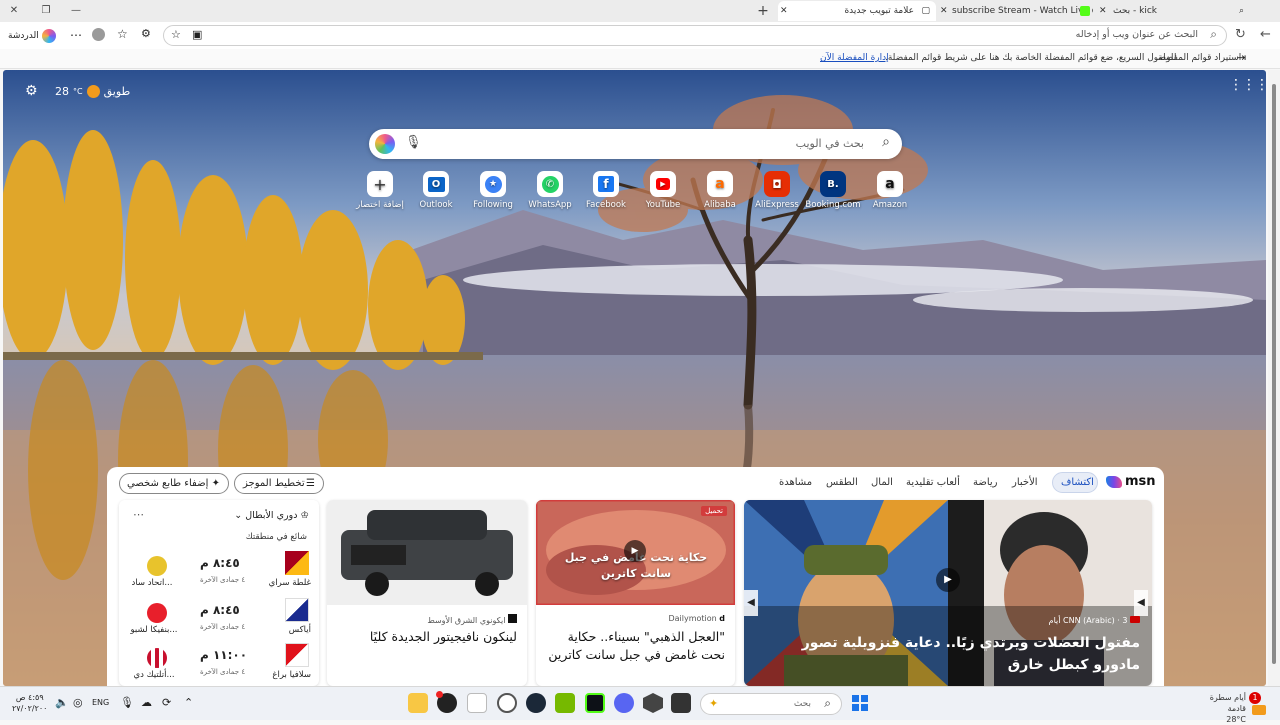  What do you see at coordinates (1265, 34) in the screenshot?
I see `back-icon: ←` at bounding box center [1265, 34].